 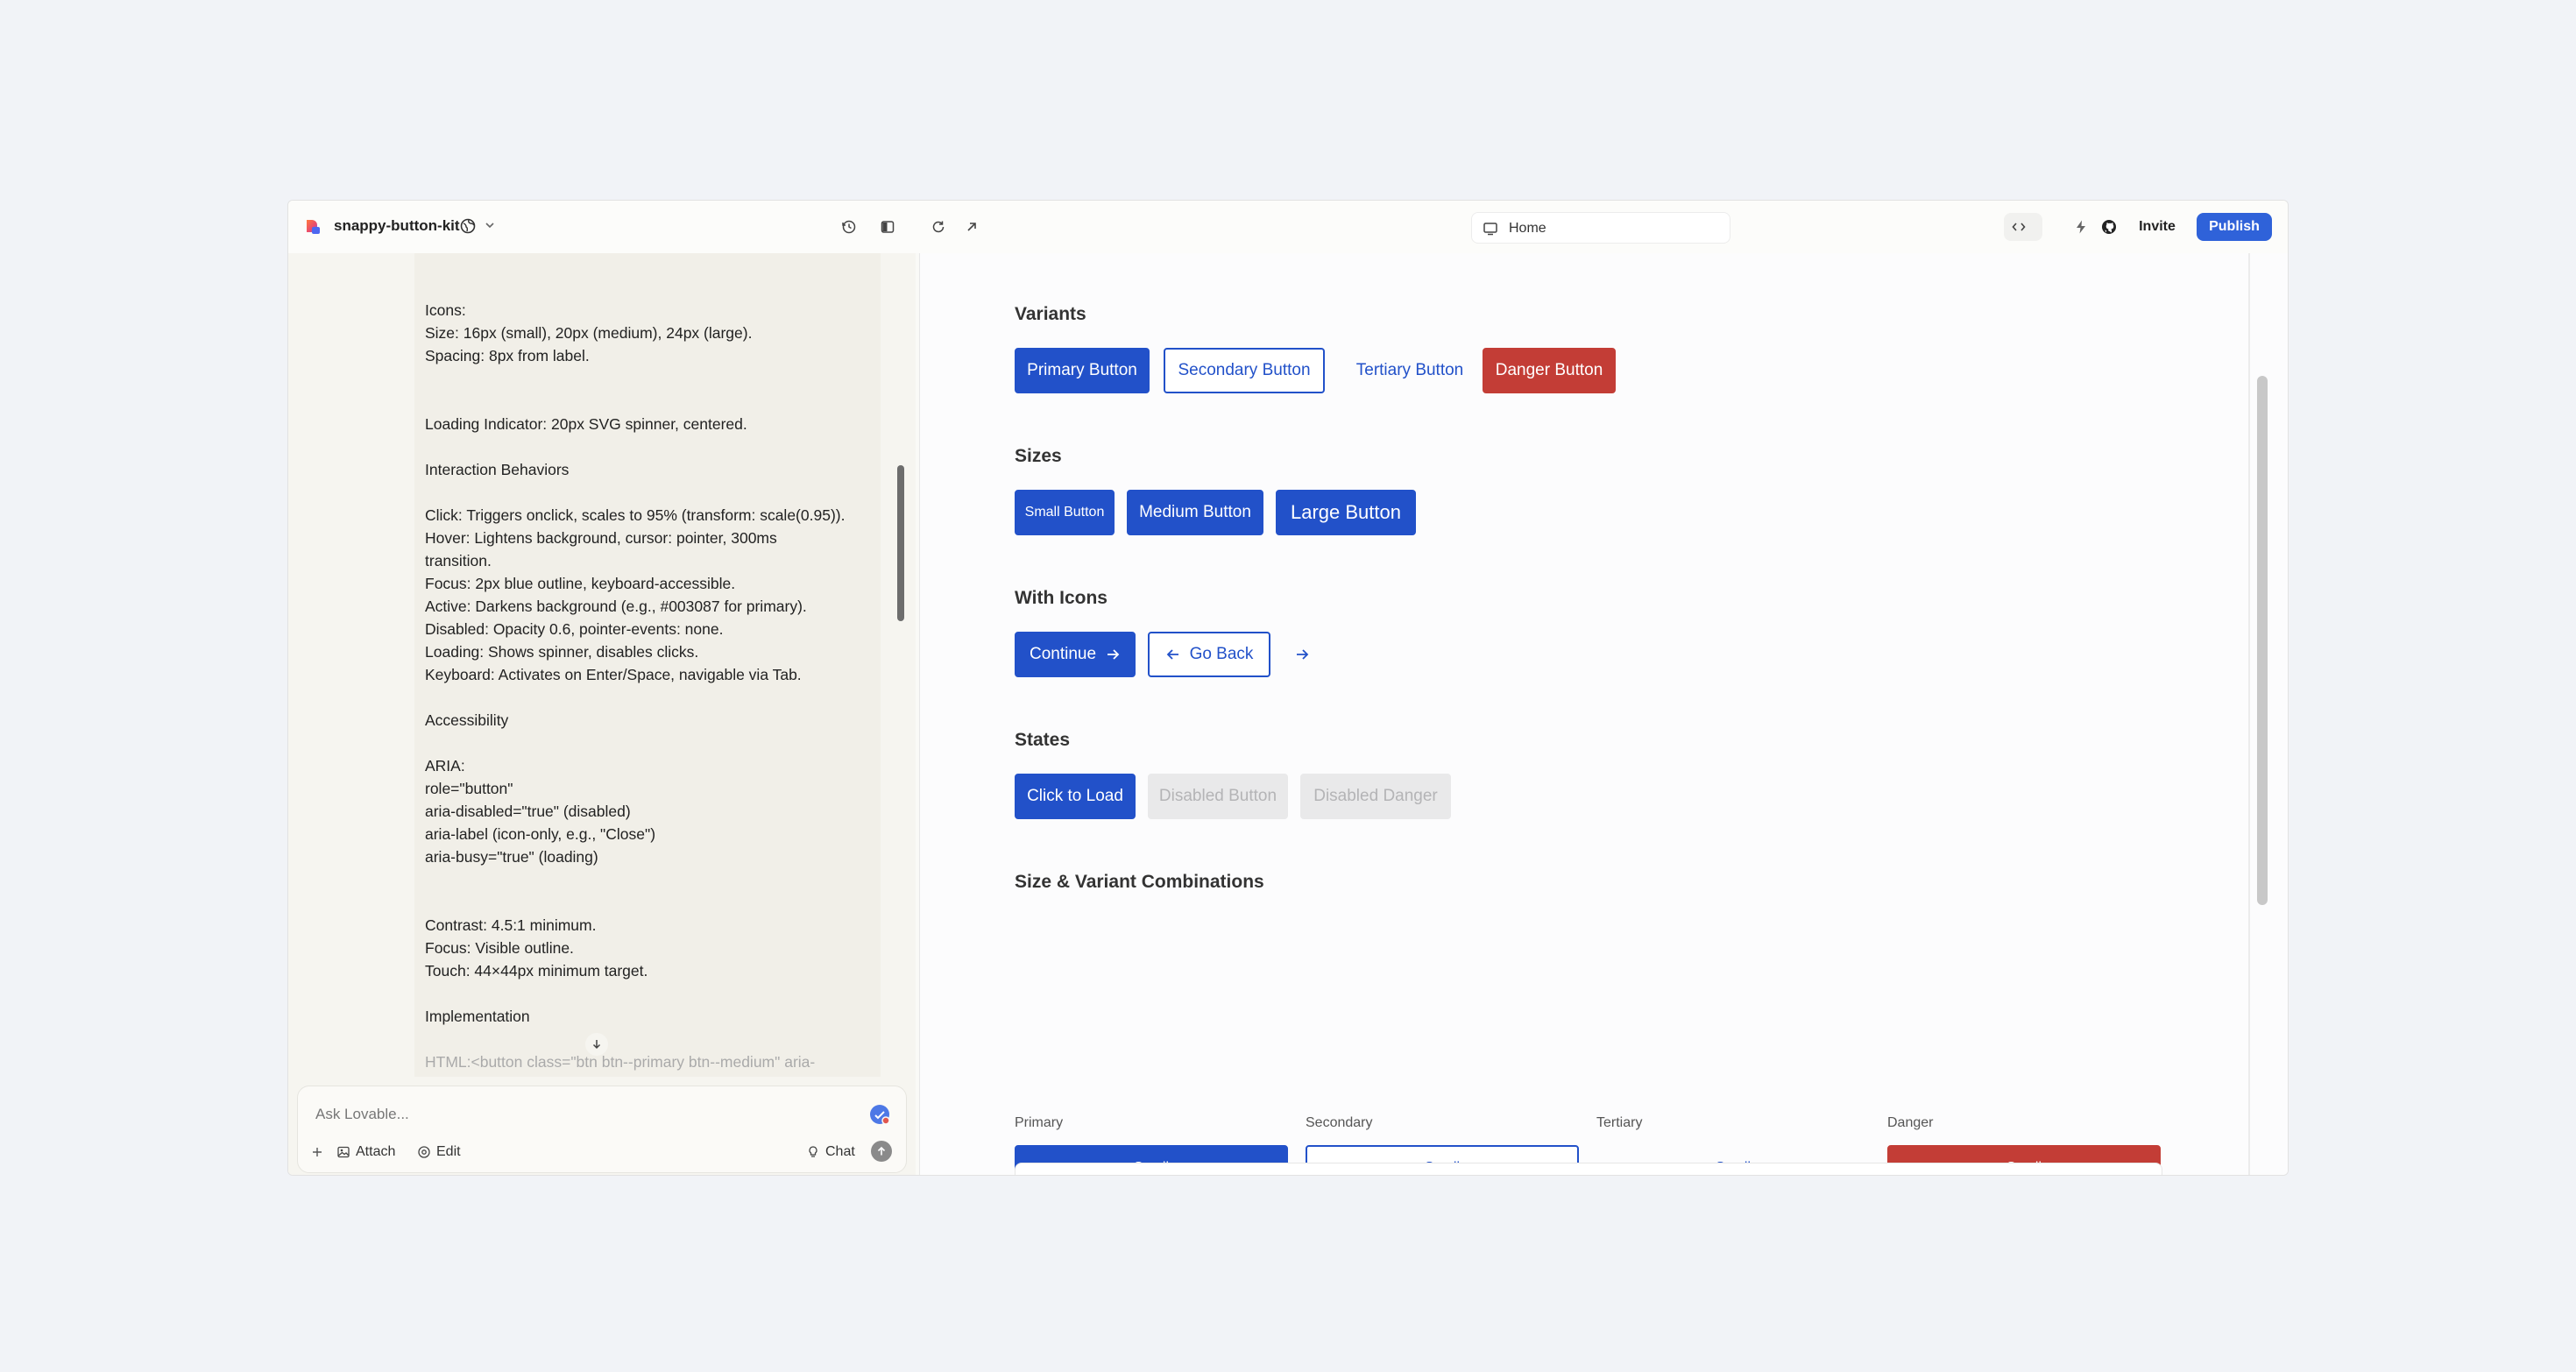 What do you see at coordinates (467, 720) in the screenshot?
I see `chat-line: Accessibility` at bounding box center [467, 720].